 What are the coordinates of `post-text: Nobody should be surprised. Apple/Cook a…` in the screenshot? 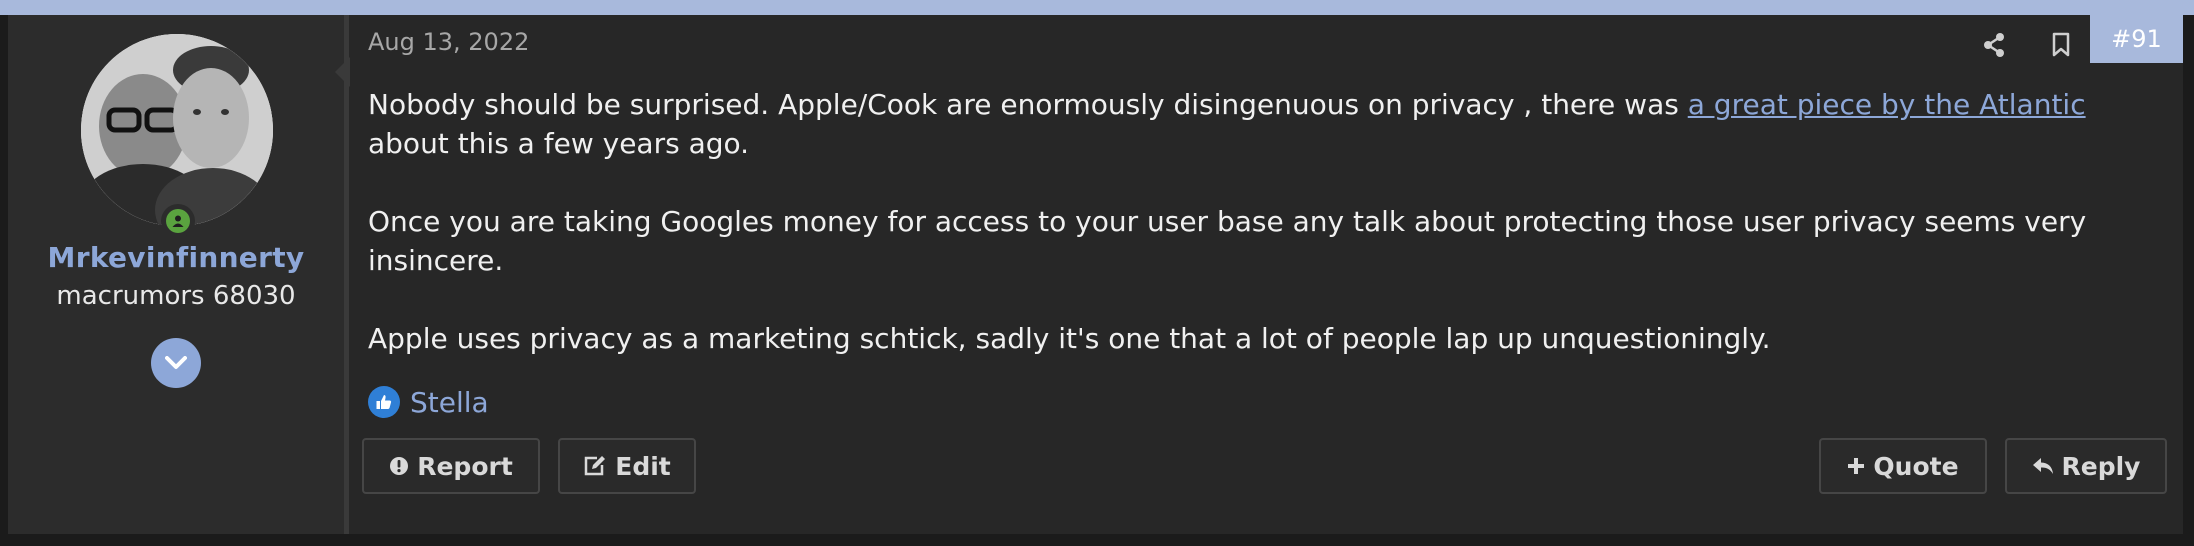 It's located at (1028, 104).